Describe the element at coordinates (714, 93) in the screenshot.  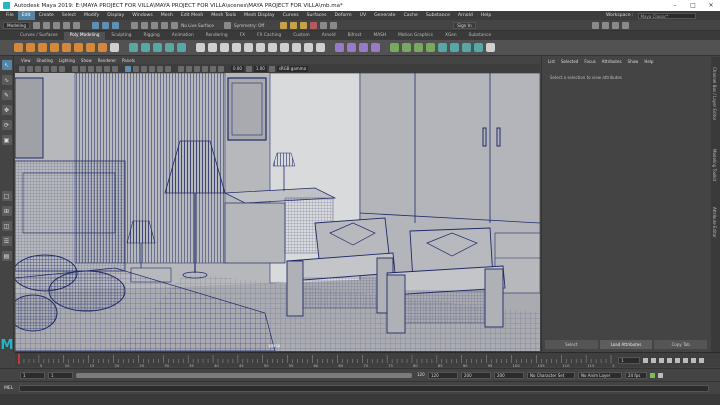
I see `side-tab-channel-box: Channel Box / Layer Editor` at that location.